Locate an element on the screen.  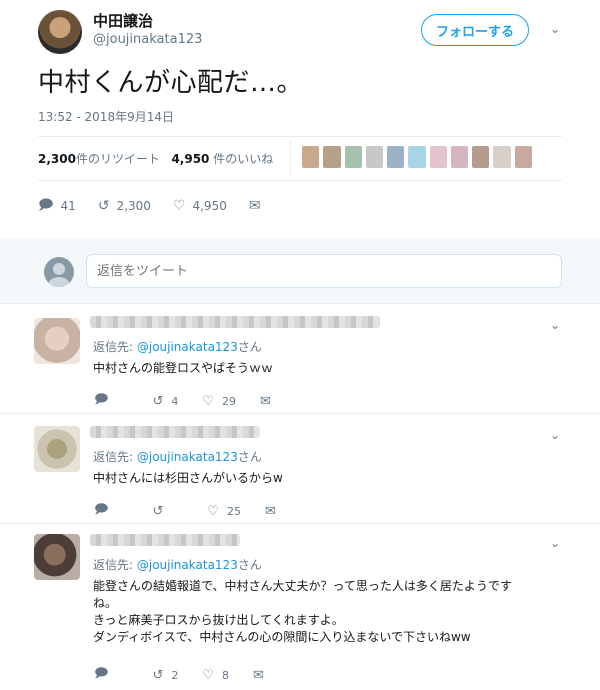
reply-line: きっと麻美子ロスから抜け出してくれますよ。 is located at coordinates (218, 620).